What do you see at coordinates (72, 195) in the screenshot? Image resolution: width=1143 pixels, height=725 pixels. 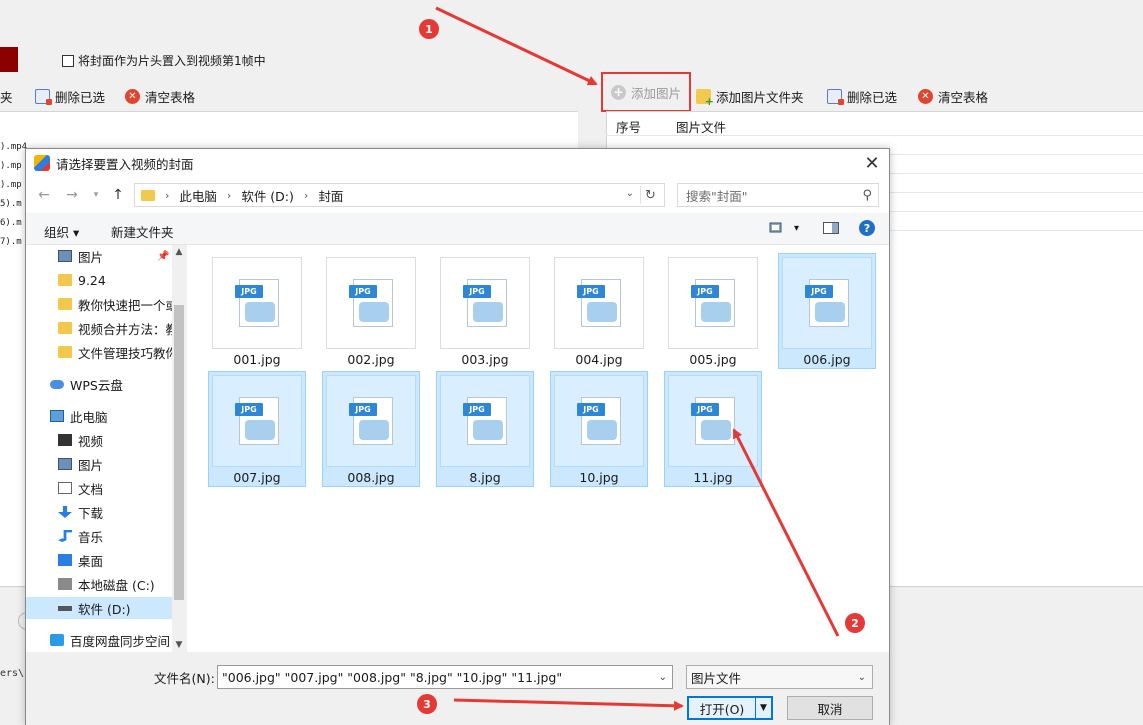 I see `forward-arrow-icon: →` at bounding box center [72, 195].